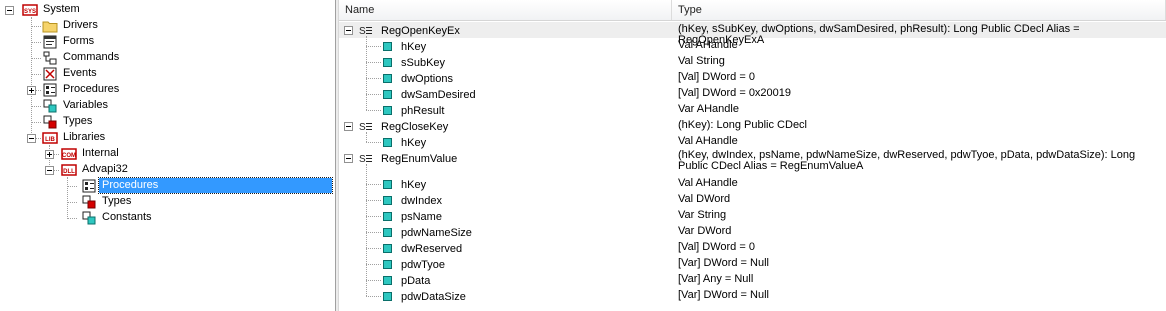 This screenshot has width=1166, height=311. Describe the element at coordinates (50, 58) in the screenshot. I see `commands-icon` at that location.